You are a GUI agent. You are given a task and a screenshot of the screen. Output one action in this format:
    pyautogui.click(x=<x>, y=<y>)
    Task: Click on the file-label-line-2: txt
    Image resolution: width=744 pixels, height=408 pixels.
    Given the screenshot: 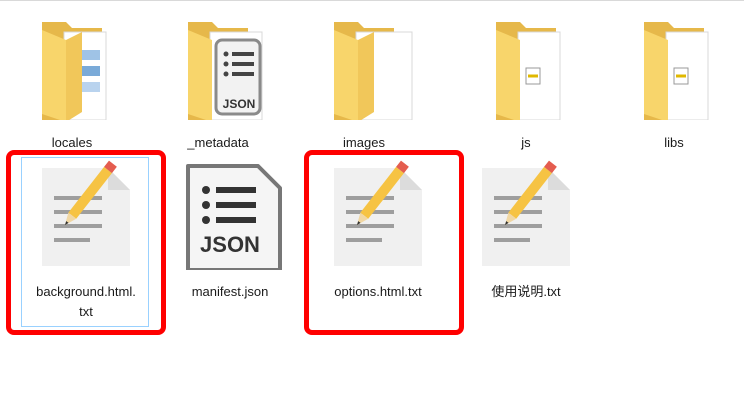 What is the action you would take?
    pyautogui.click(x=86, y=311)
    